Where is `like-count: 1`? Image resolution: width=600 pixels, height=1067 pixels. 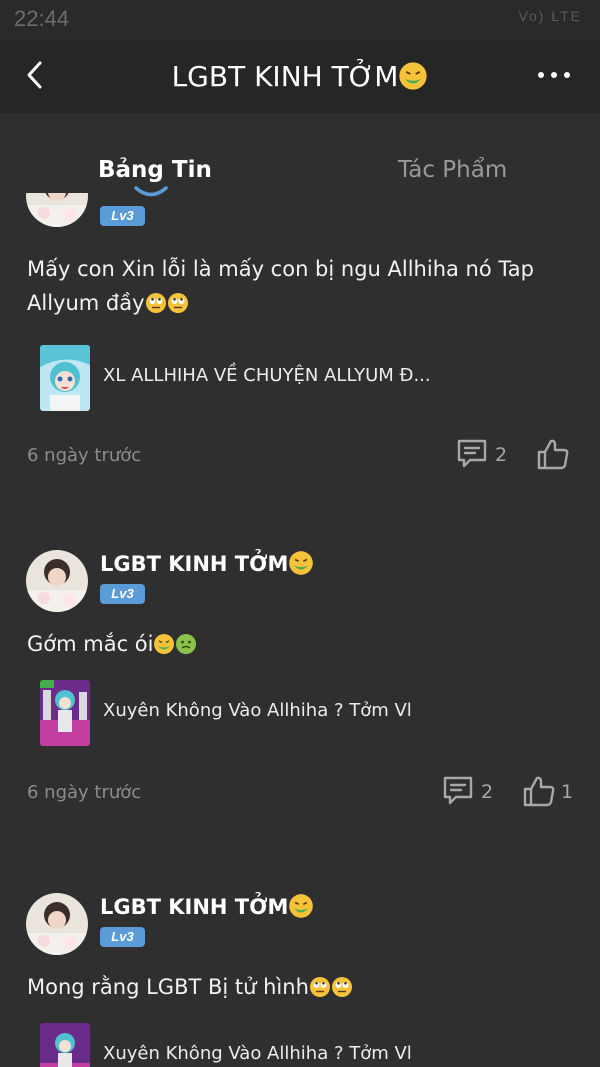
like-count: 1 is located at coordinates (567, 792).